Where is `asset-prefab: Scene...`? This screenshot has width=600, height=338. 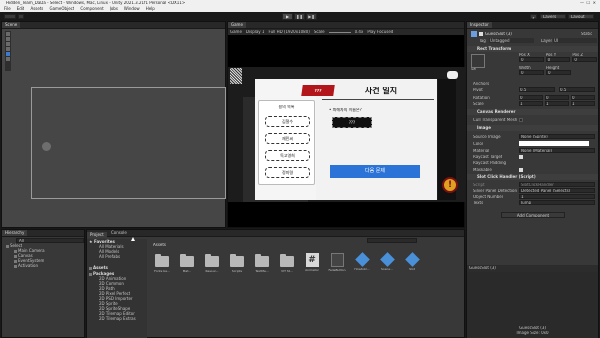
asset-prefab: Scene... is located at coordinates (387, 272).